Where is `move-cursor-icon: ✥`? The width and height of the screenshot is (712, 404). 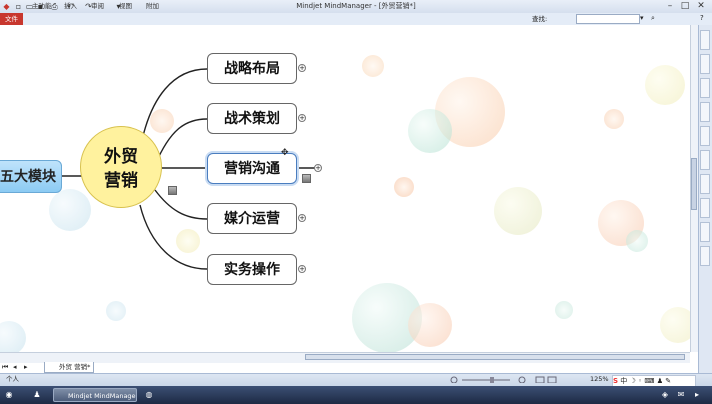
move-cursor-icon: ✥ is located at coordinates (285, 153).